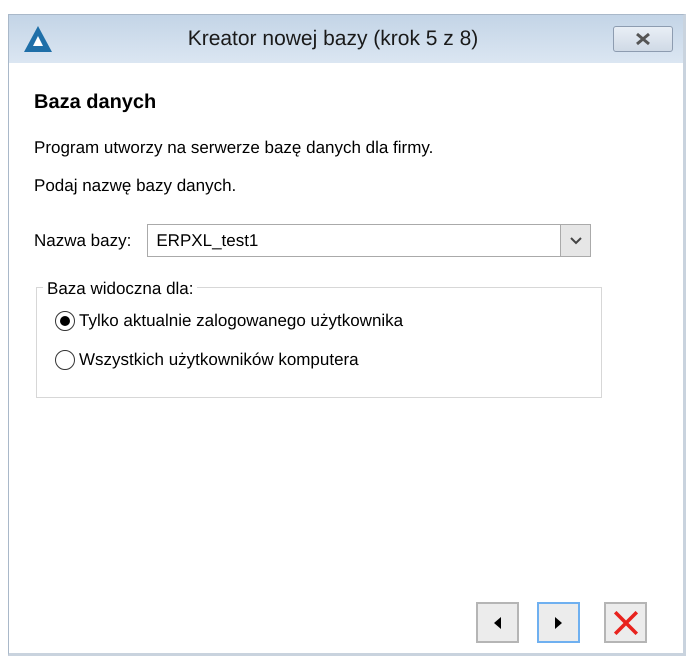 This screenshot has width=689, height=664. Describe the element at coordinates (241, 321) in the screenshot. I see `radio-label: Tylko aktualnie zalogowanego użytkownika` at that location.